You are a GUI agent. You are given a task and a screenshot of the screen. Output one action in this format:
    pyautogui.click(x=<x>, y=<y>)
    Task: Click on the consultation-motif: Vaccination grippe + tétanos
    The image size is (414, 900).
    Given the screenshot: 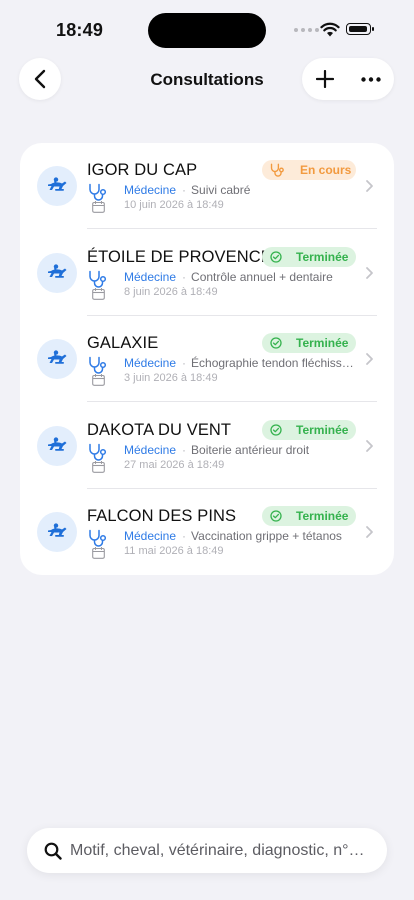 What is the action you would take?
    pyautogui.click(x=266, y=536)
    